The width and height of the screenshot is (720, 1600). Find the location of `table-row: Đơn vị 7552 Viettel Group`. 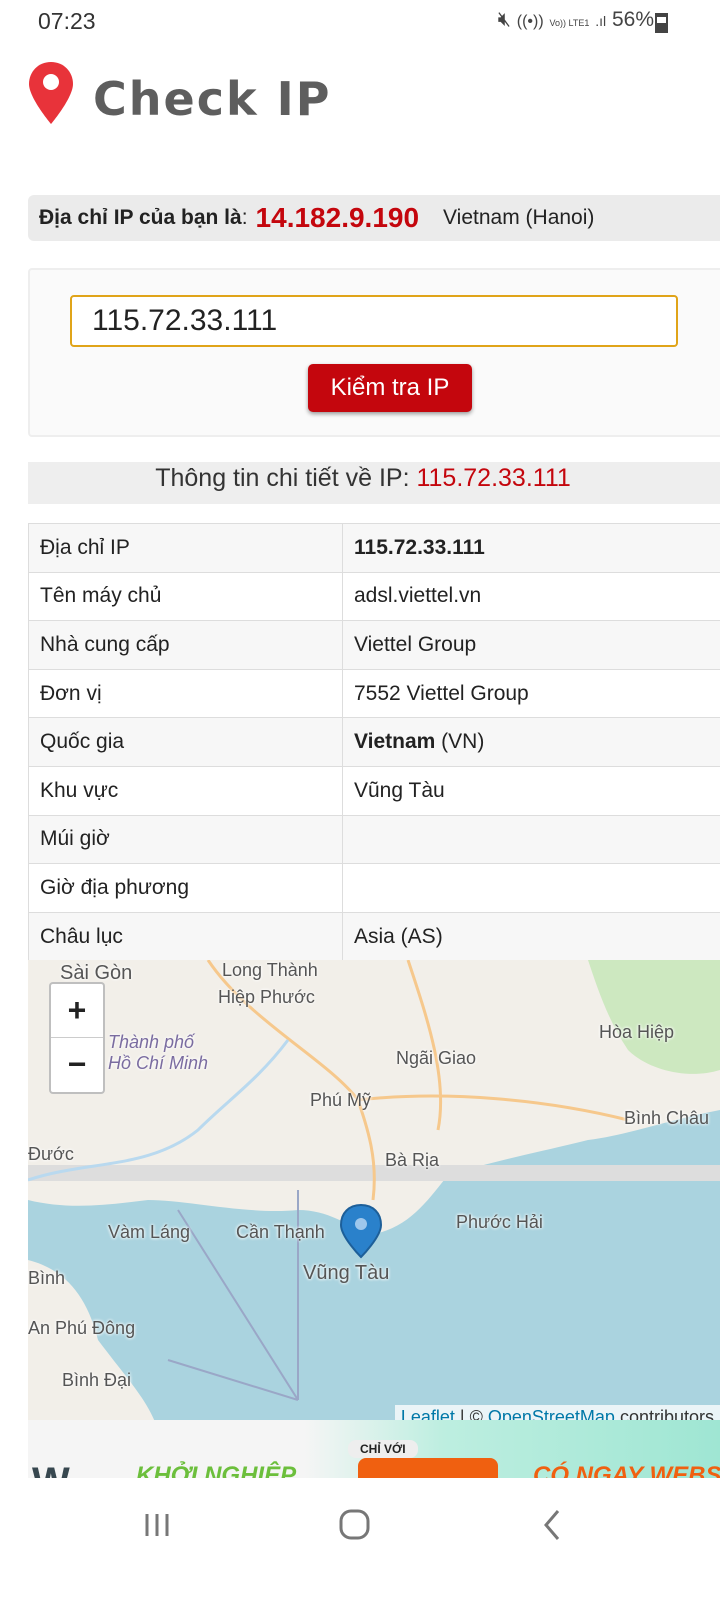

table-row: Đơn vị 7552 Viettel Group is located at coordinates (374, 693).